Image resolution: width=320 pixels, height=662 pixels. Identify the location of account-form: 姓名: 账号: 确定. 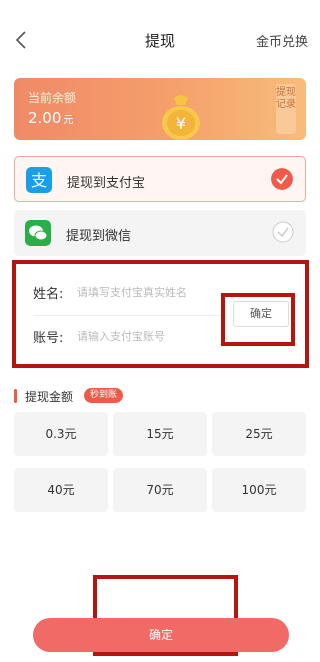
(160, 314).